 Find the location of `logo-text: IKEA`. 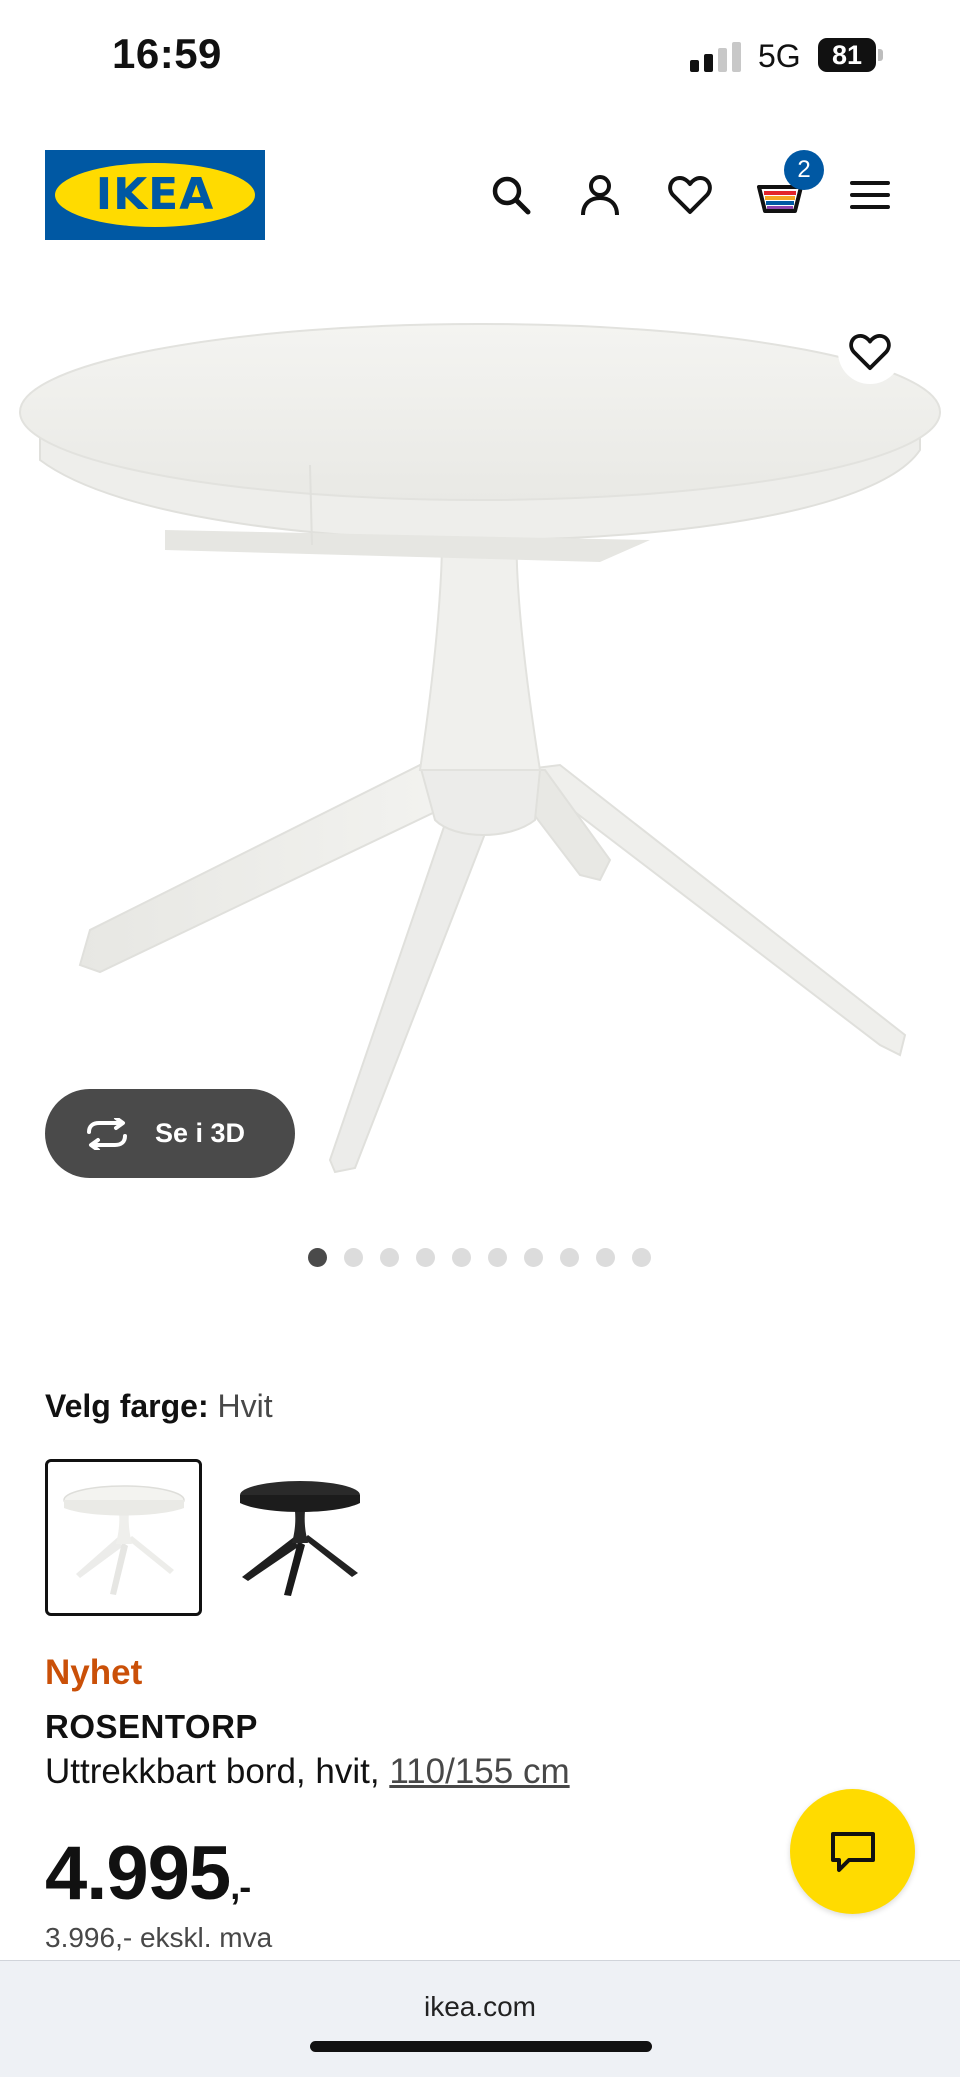

logo-text: IKEA is located at coordinates (155, 194).